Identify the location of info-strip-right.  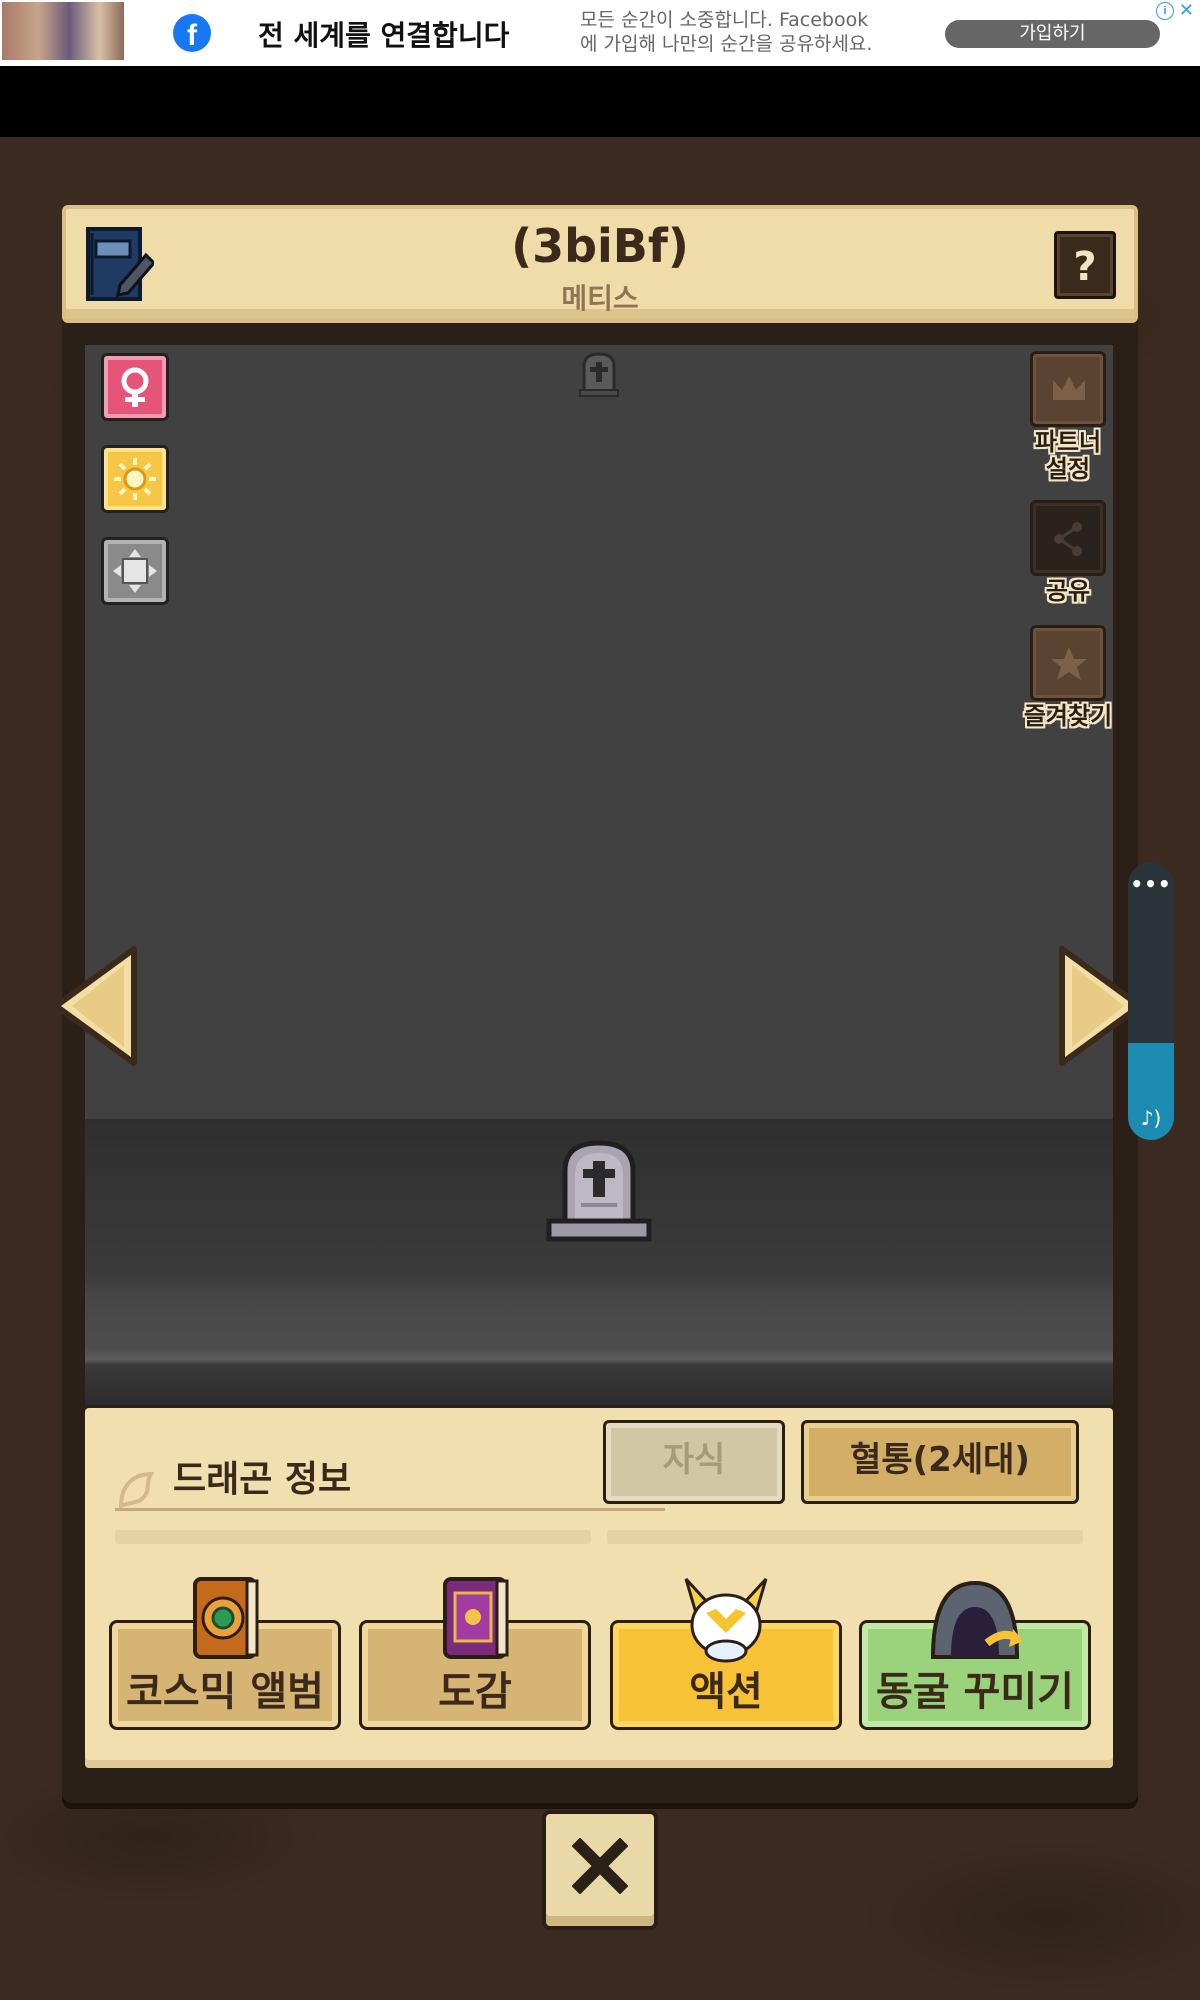
(845, 1537).